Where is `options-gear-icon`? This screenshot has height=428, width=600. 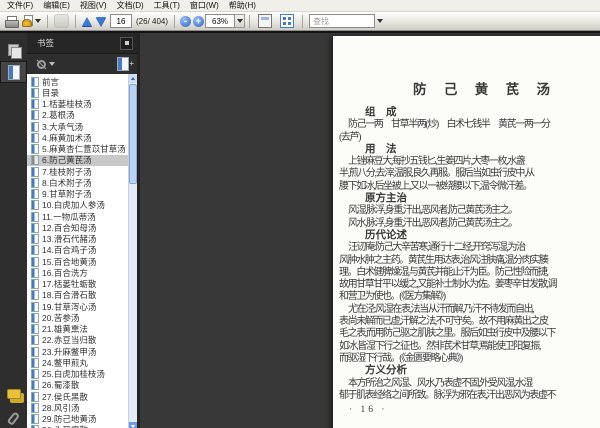 options-gear-icon is located at coordinates (41, 64).